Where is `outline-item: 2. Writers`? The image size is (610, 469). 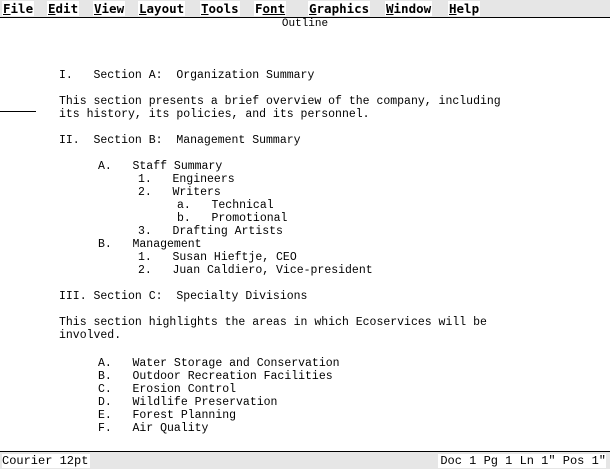
outline-item: 2. Writers is located at coordinates (179, 192).